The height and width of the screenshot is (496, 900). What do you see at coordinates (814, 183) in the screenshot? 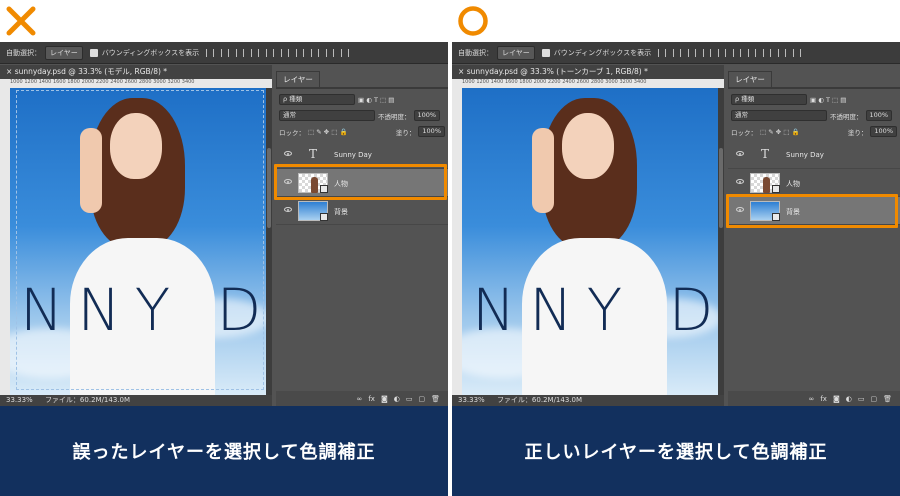
I see `layer-person: 人物` at bounding box center [814, 183].